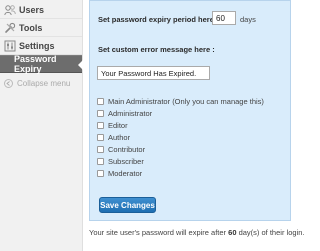 Image resolution: width=320 pixels, height=251 pixels. I want to click on active-indicator-arrow, so click(80, 65).